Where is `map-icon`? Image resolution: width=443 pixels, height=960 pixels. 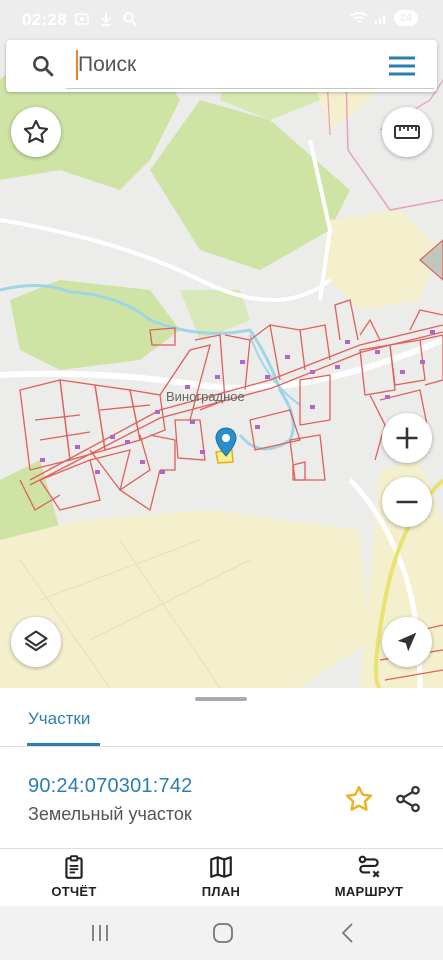
map-icon is located at coordinates (221, 867).